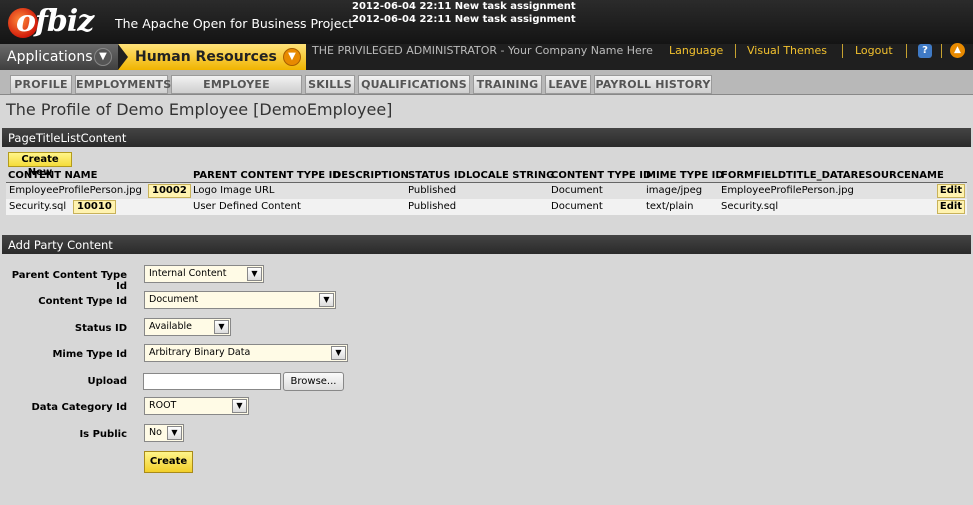 The image size is (973, 505). What do you see at coordinates (94, 207) in the screenshot?
I see `content-id-link: 10010` at bounding box center [94, 207].